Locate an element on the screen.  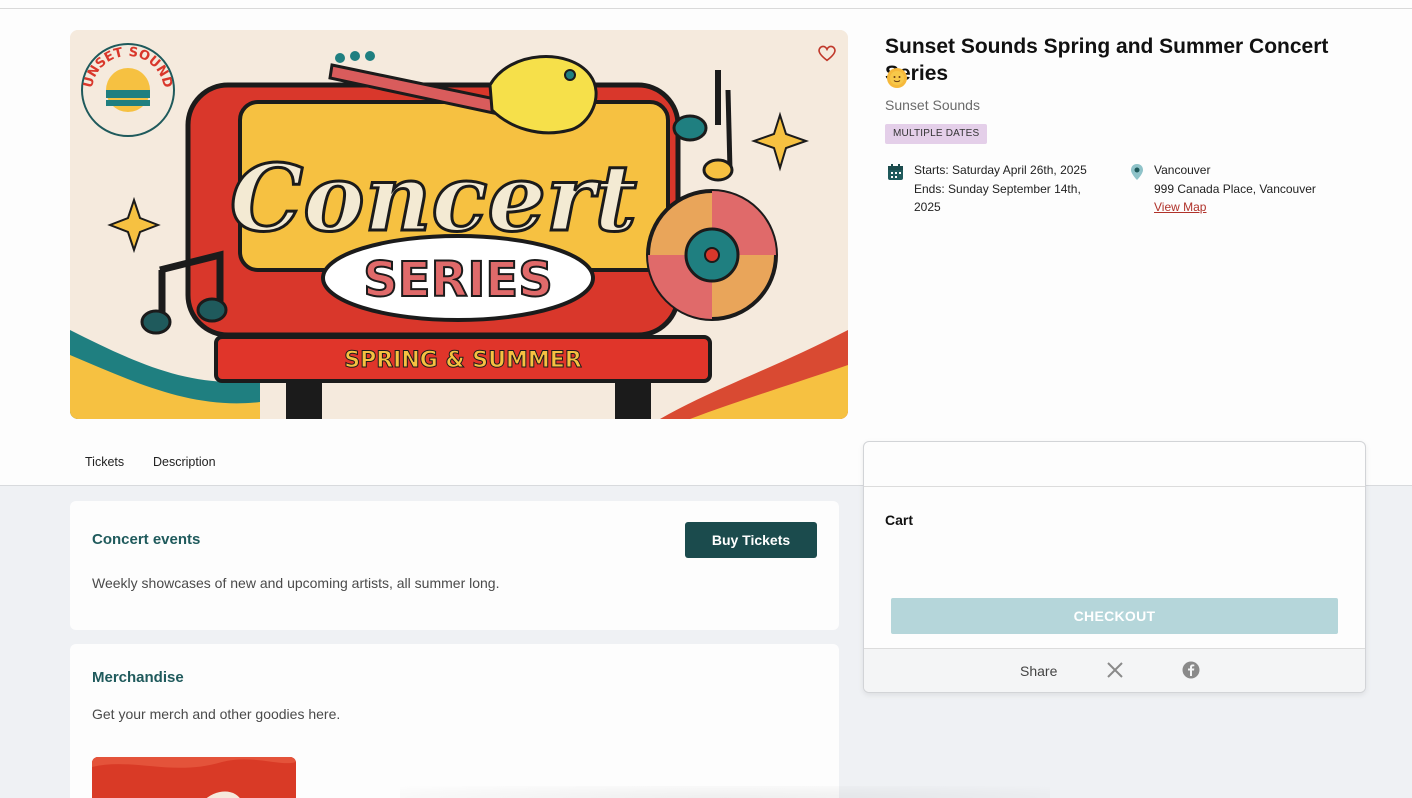
tab-description: Description is located at coordinates (184, 462).